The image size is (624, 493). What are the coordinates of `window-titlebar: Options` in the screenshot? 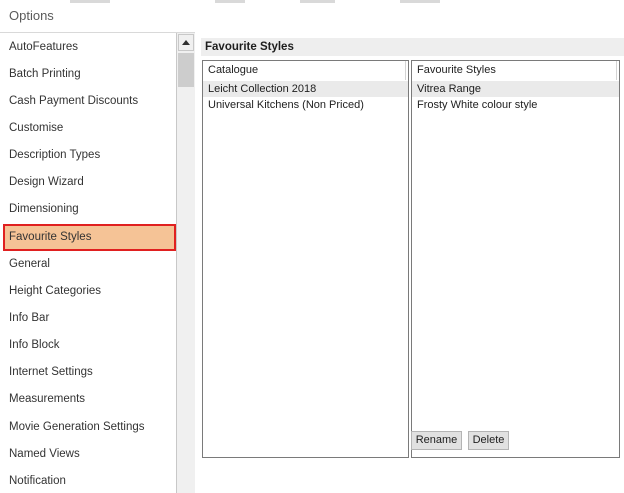 It's located at (312, 16).